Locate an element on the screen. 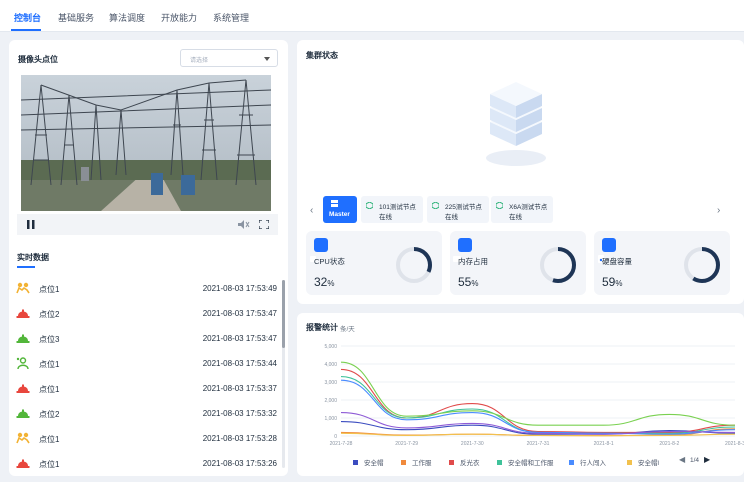  legend-item: 行人闯入 is located at coordinates (587, 462).